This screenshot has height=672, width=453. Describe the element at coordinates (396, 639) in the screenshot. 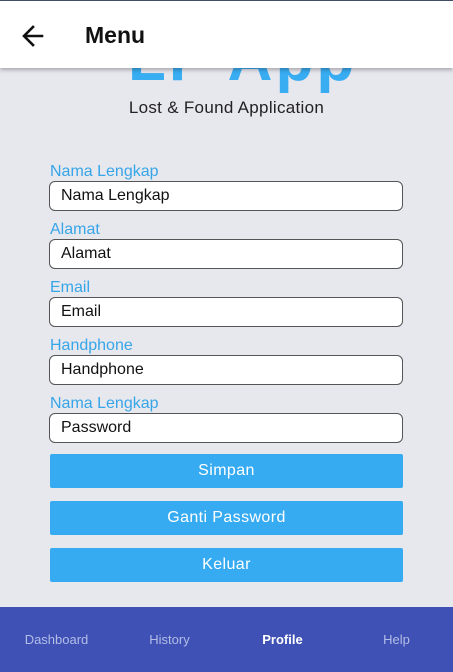

I see `nav-item-help: Help` at that location.